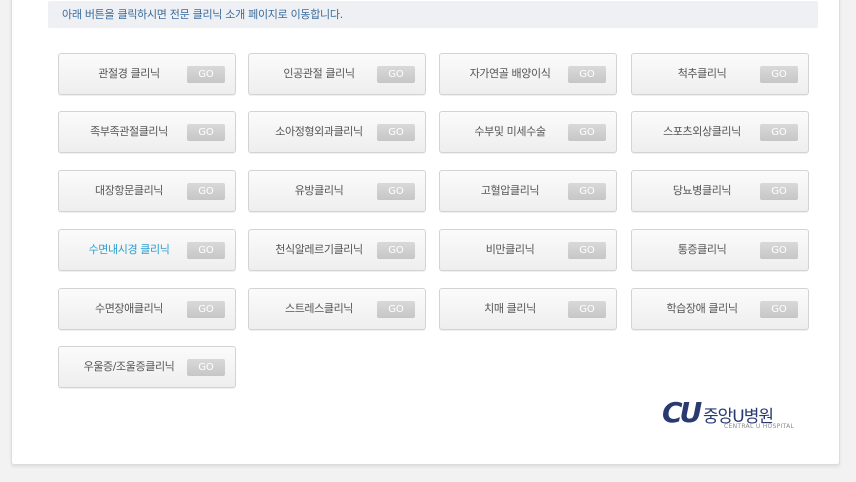 This screenshot has width=856, height=482. What do you see at coordinates (319, 190) in the screenshot?
I see `clinic-button-label: 유방클리닉` at bounding box center [319, 190].